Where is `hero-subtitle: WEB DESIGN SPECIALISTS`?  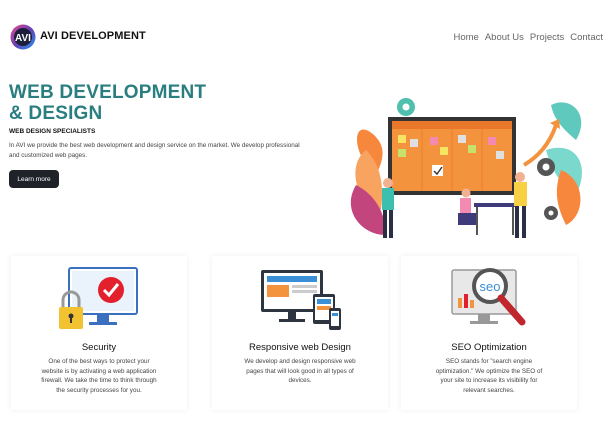 hero-subtitle: WEB DESIGN SPECIALISTS is located at coordinates (52, 131).